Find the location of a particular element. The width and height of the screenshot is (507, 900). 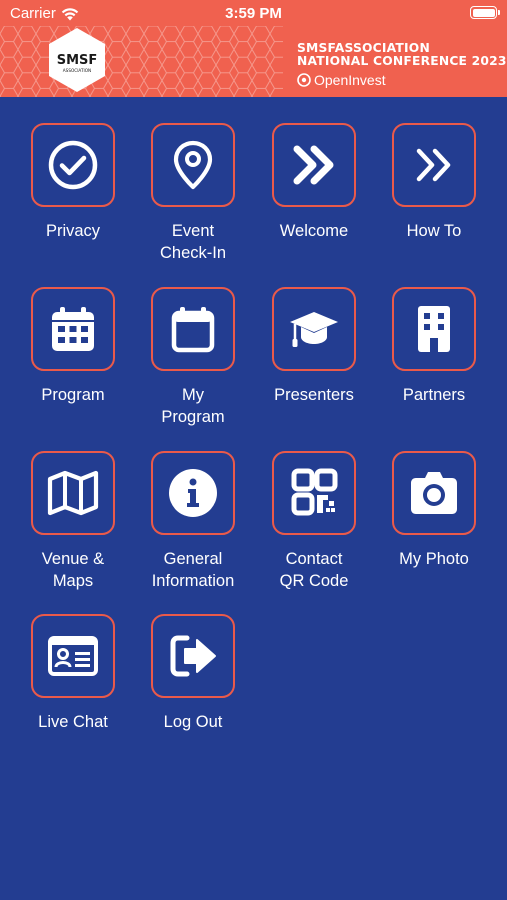

tile-program: Program is located at coordinates (73, 346).